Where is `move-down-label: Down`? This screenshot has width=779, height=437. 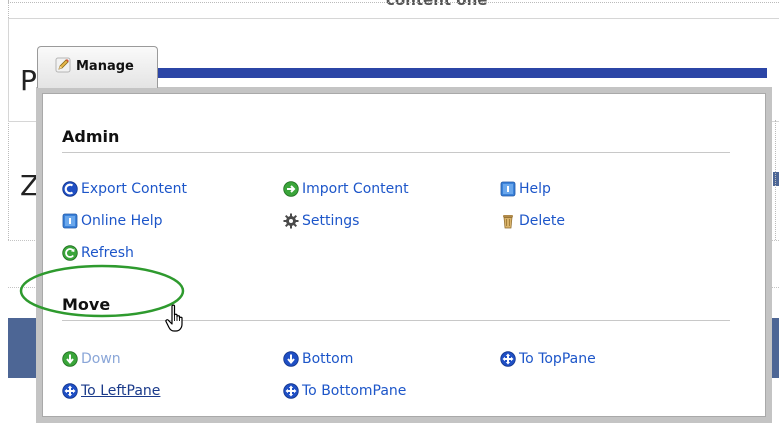
move-down-label: Down is located at coordinates (101, 359).